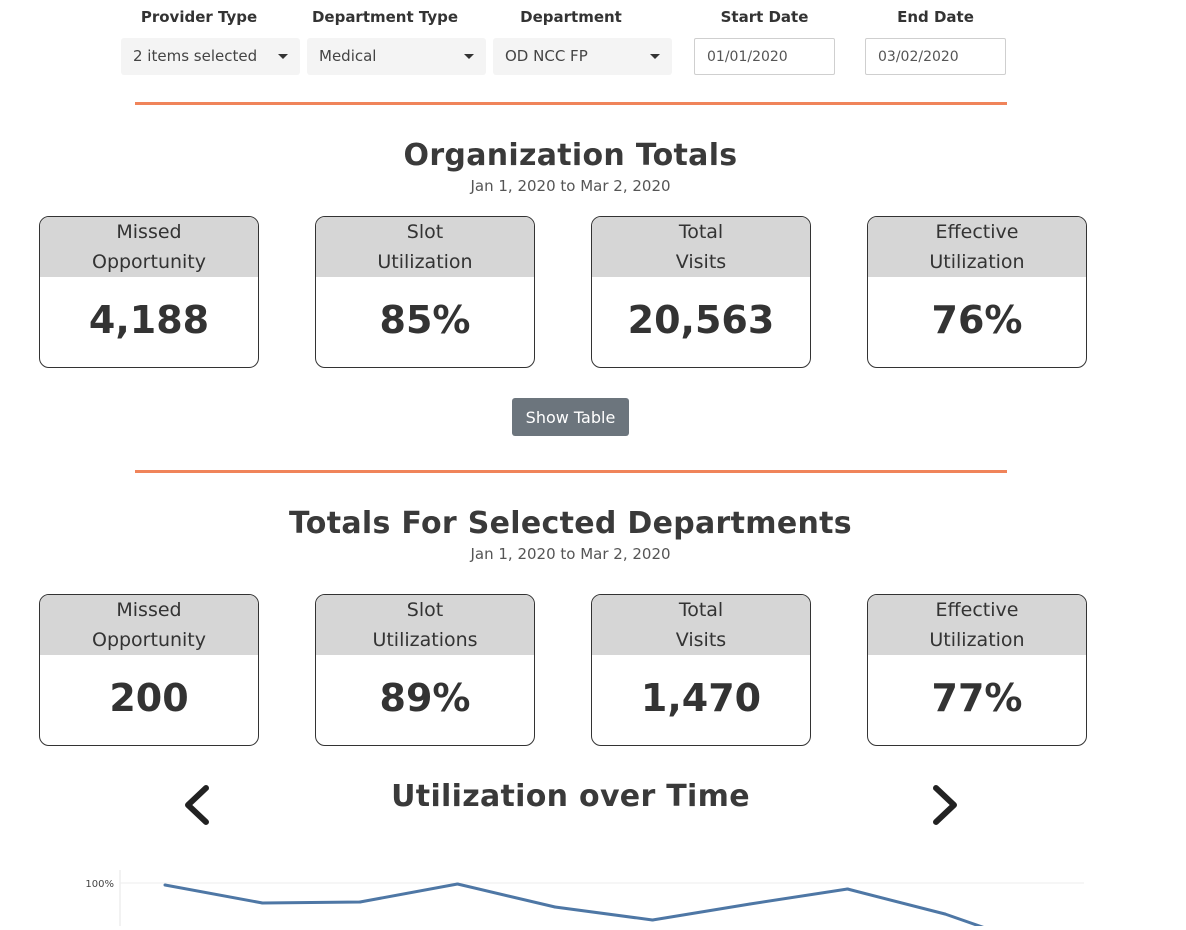 The height and width of the screenshot is (930, 1186). I want to click on dept-slot-utilizations-card: Slot Utilizations 89%, so click(425, 670).